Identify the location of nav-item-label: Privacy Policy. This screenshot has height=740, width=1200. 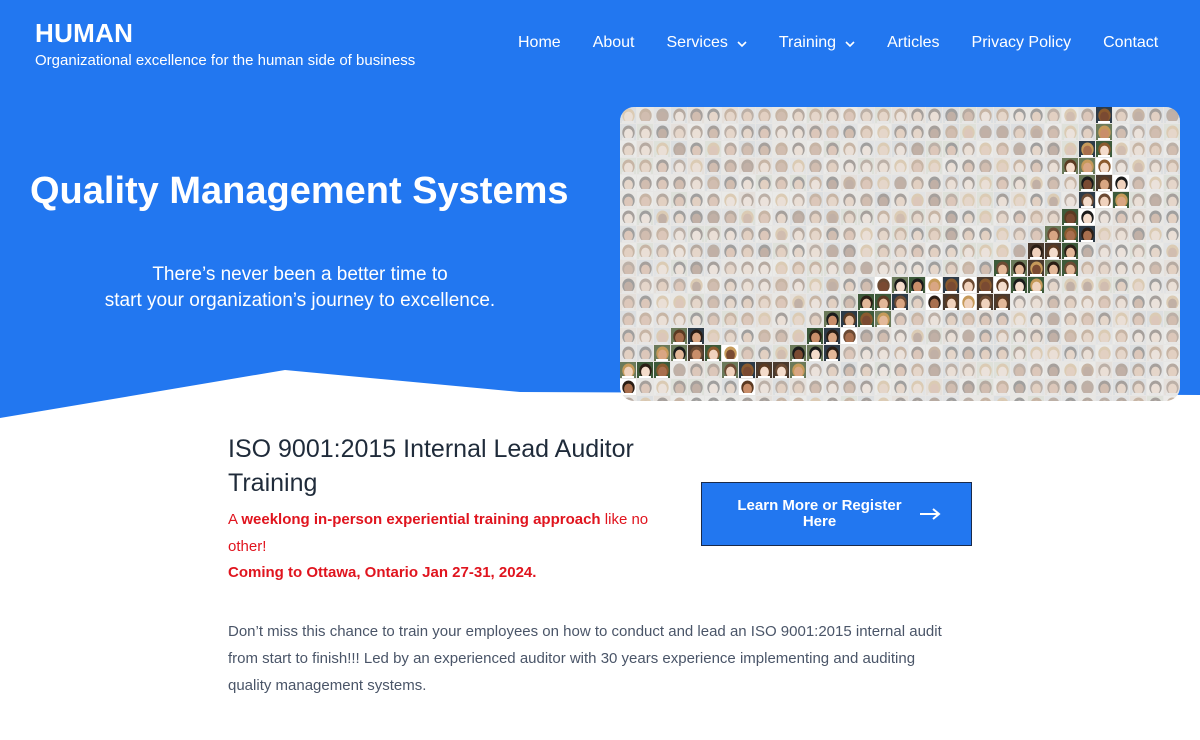
(1021, 42).